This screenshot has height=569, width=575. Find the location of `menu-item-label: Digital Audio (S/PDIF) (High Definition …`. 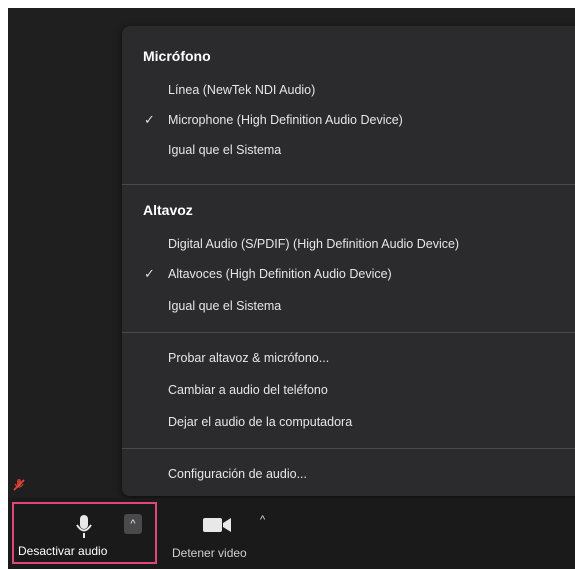

menu-item-label: Digital Audio (S/PDIF) (High Definition … is located at coordinates (314, 244).